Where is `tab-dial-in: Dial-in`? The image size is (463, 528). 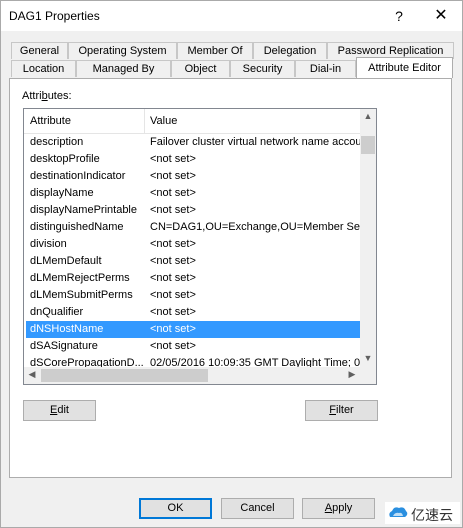 tab-dial-in: Dial-in is located at coordinates (325, 68).